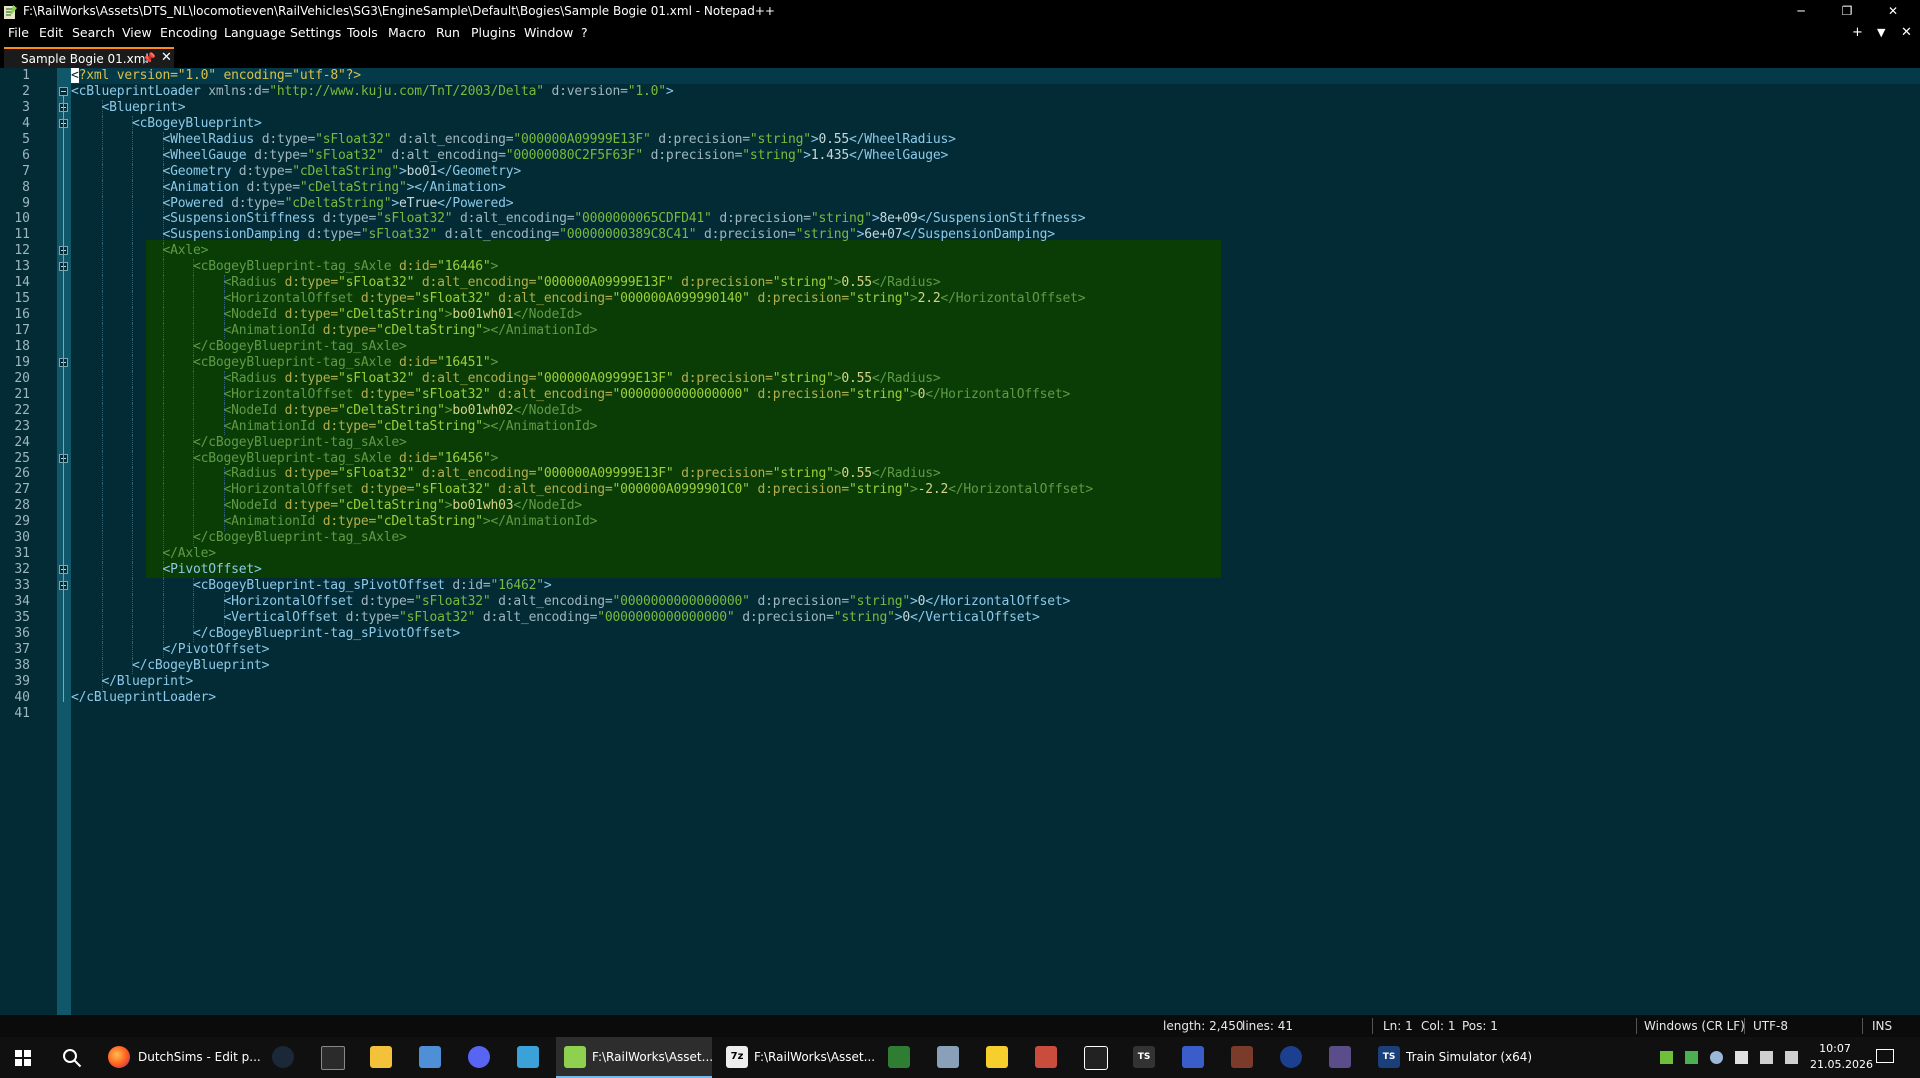 The image size is (1920, 1078). What do you see at coordinates (899, 1057) in the screenshot?
I see `excel-icon` at bounding box center [899, 1057].